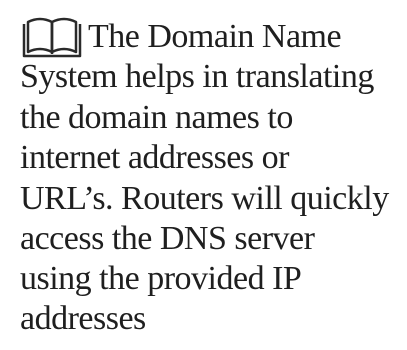 The image size is (407, 350). Describe the element at coordinates (167, 238) in the screenshot. I see `paragraph-line: access the DNS server` at that location.